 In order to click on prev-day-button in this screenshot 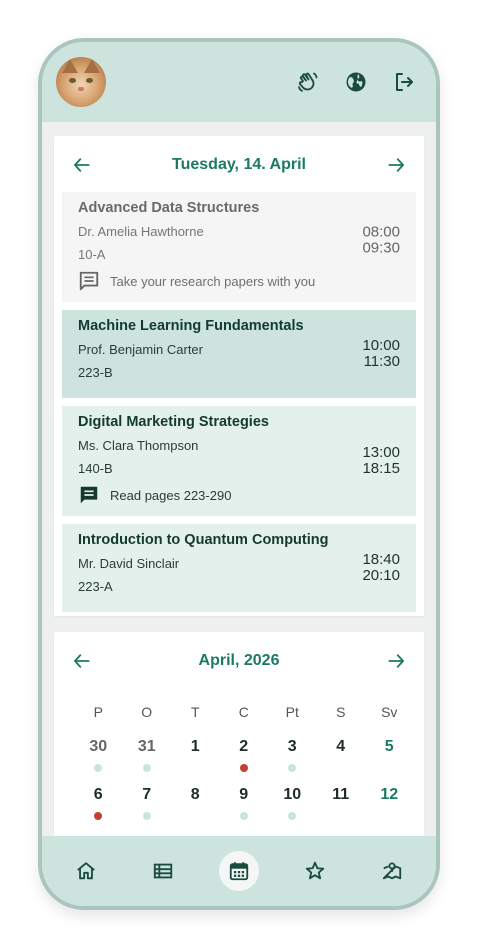, I will do `click(82, 165)`.